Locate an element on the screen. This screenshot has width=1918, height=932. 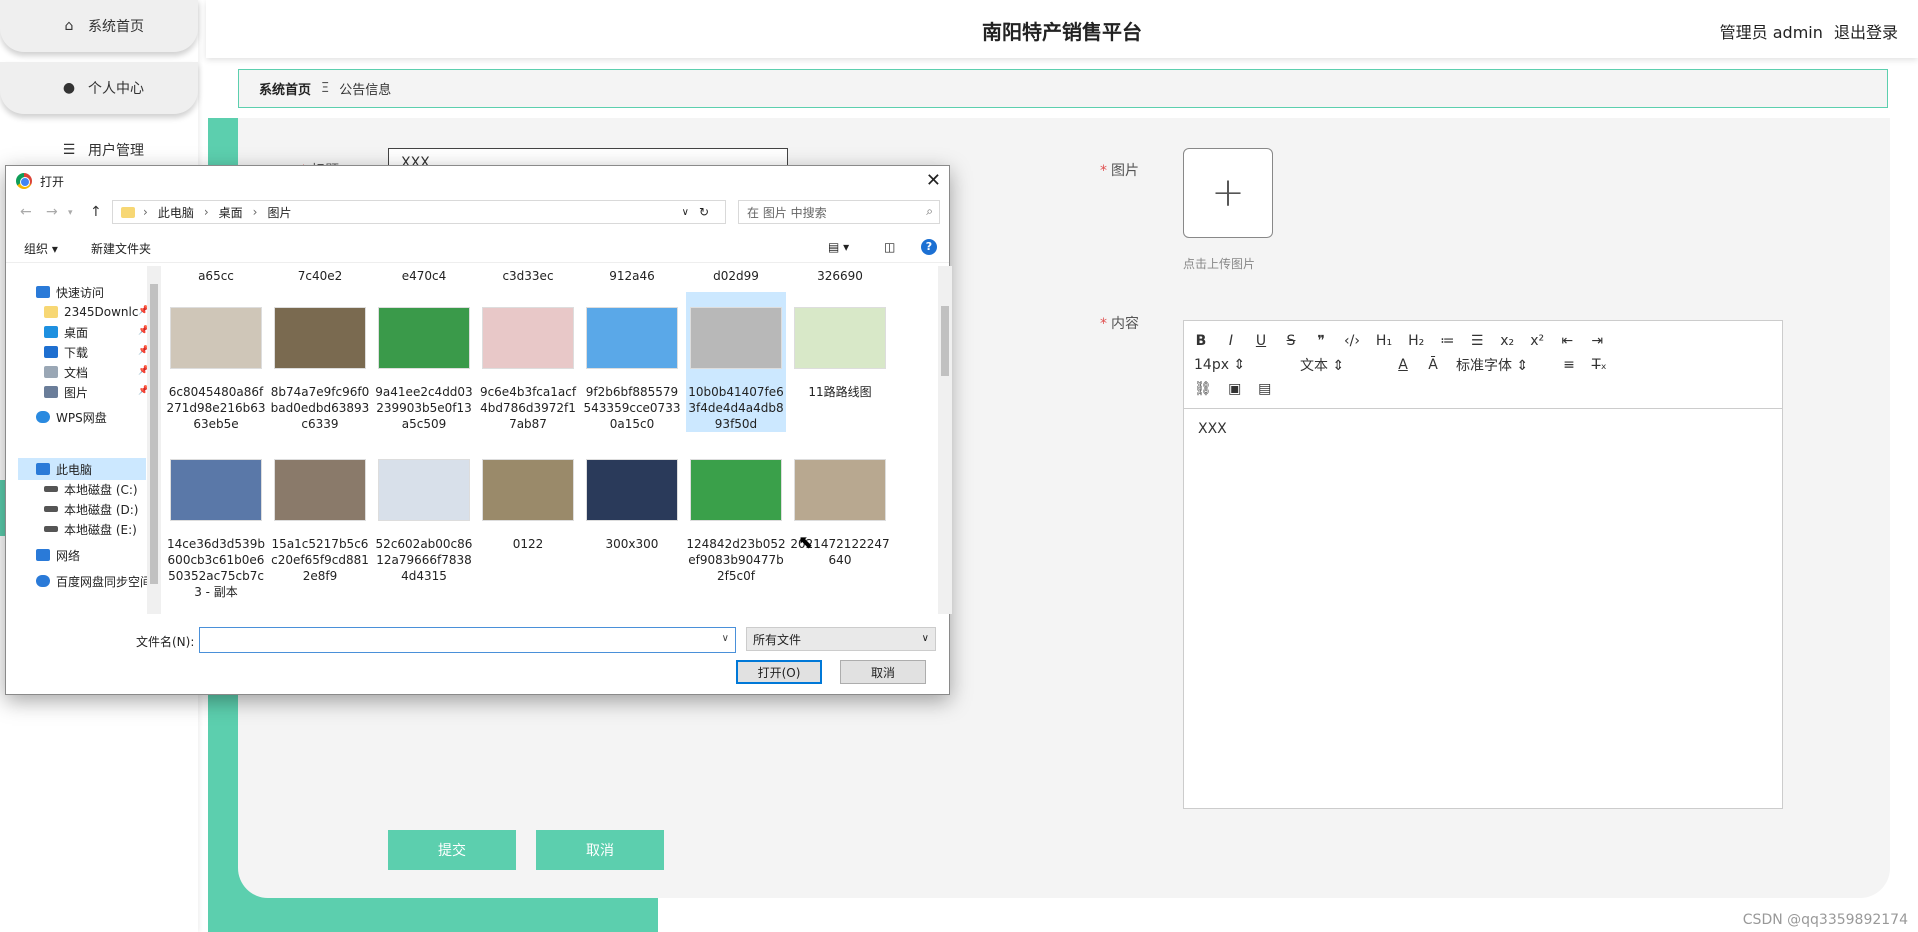
filetype-select: 所有文件 ∨ is located at coordinates (841, 639).